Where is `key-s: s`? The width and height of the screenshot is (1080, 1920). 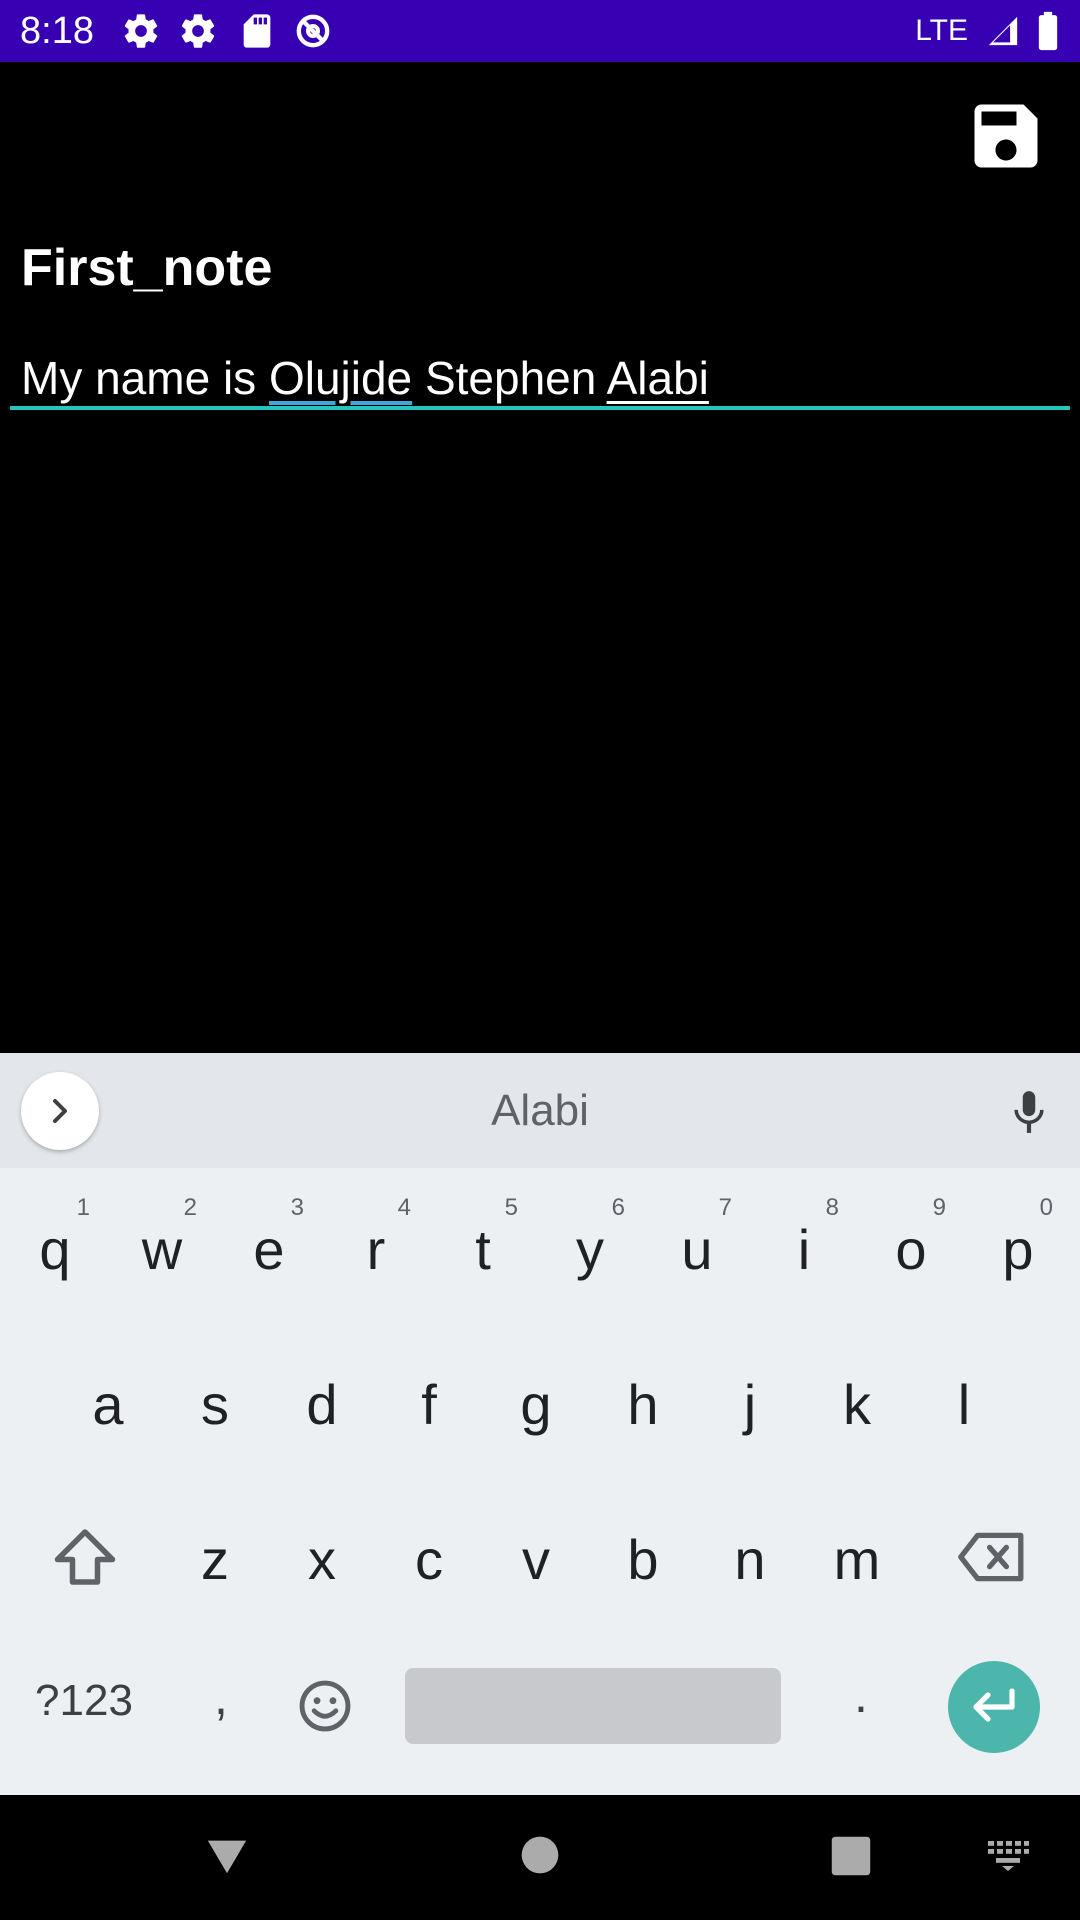 key-s: s is located at coordinates (215, 1405).